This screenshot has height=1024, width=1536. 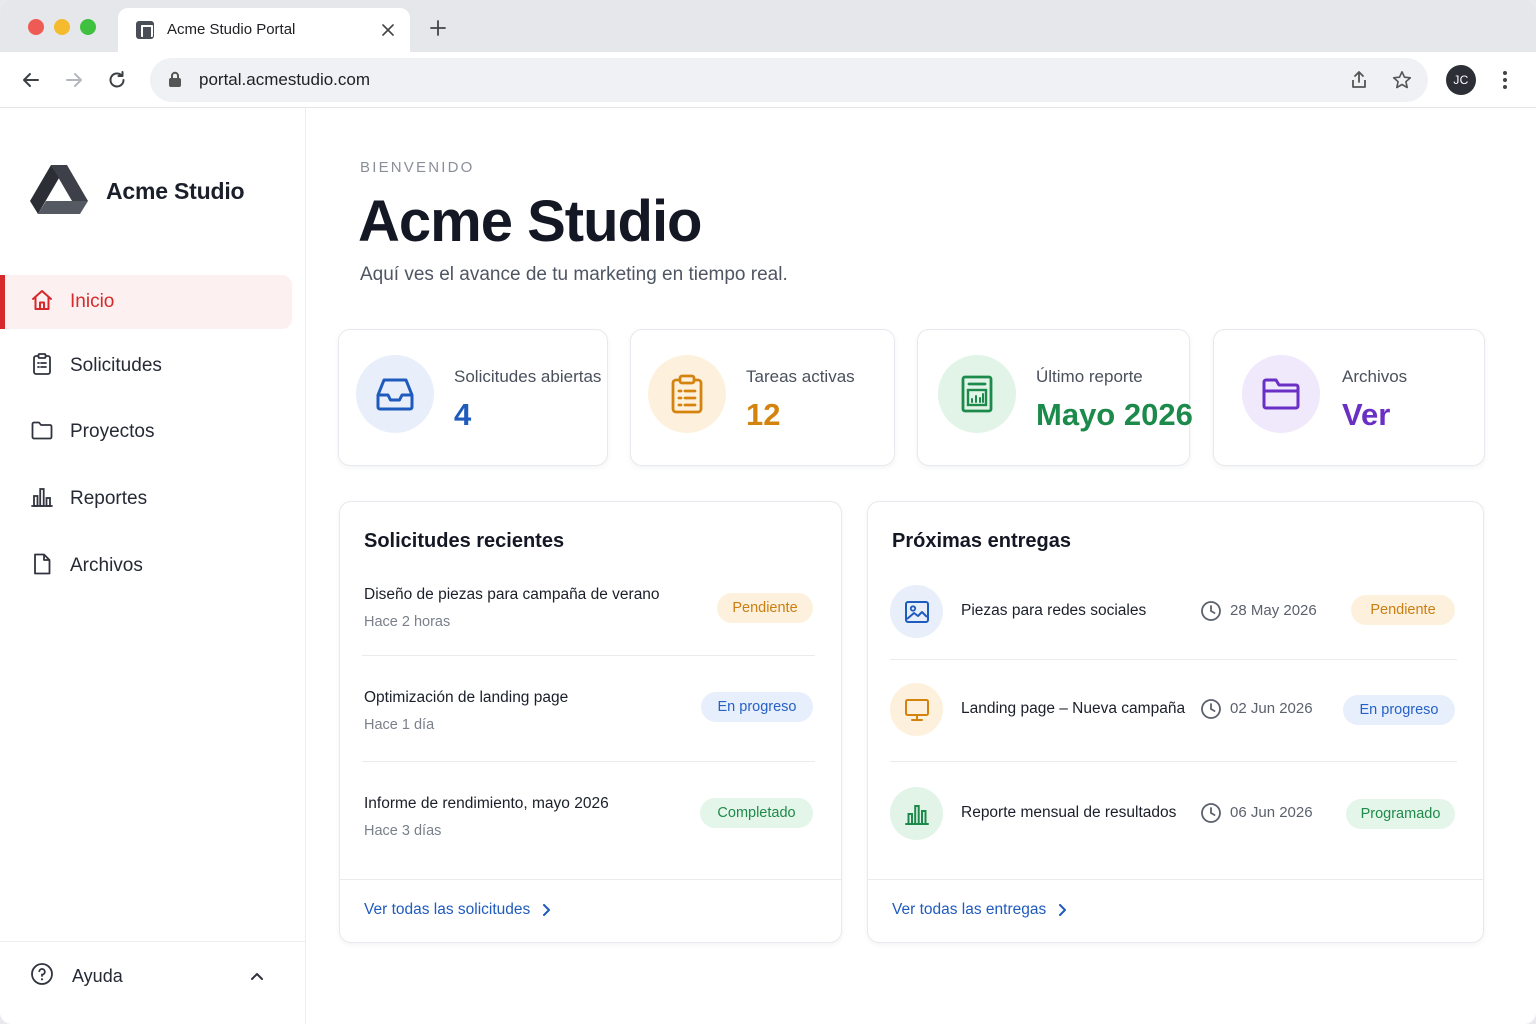 What do you see at coordinates (1461, 80) in the screenshot?
I see `profile-avatar: JC` at bounding box center [1461, 80].